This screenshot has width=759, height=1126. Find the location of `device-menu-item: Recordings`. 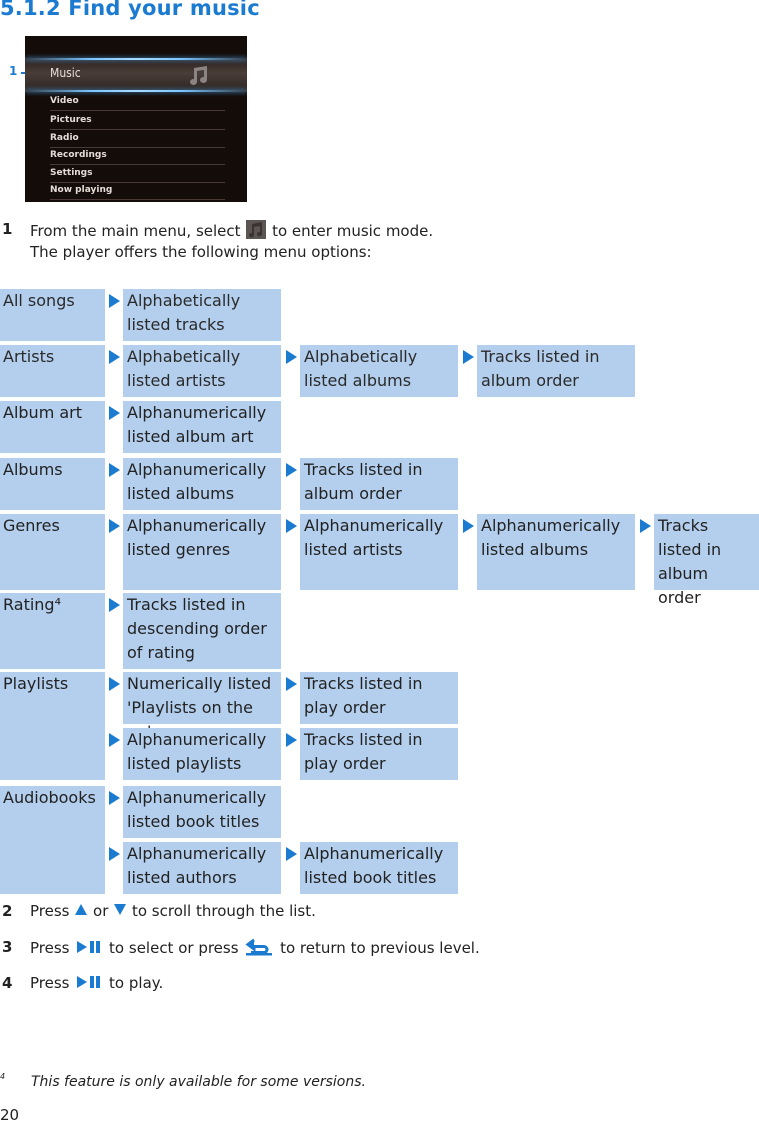

device-menu-item: Recordings is located at coordinates (137, 156).